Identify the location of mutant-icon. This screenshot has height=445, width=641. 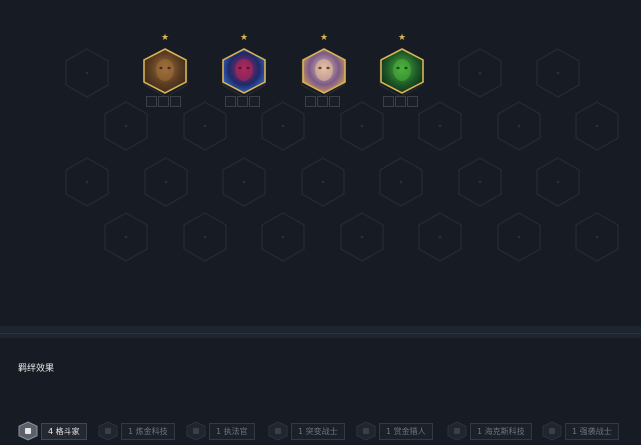
(278, 431).